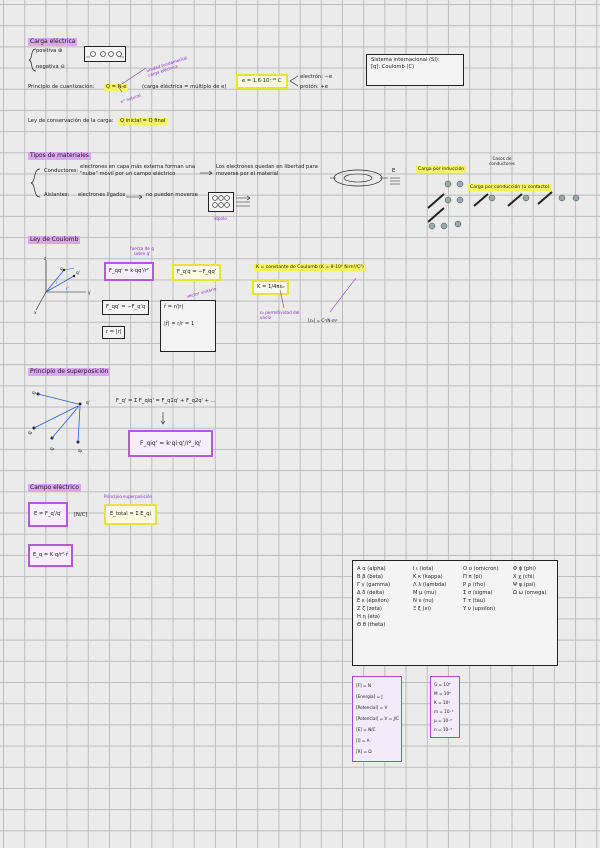 The height and width of the screenshot is (848, 600). I want to click on greek-letter: Λ λ (lambda), so click(430, 585).